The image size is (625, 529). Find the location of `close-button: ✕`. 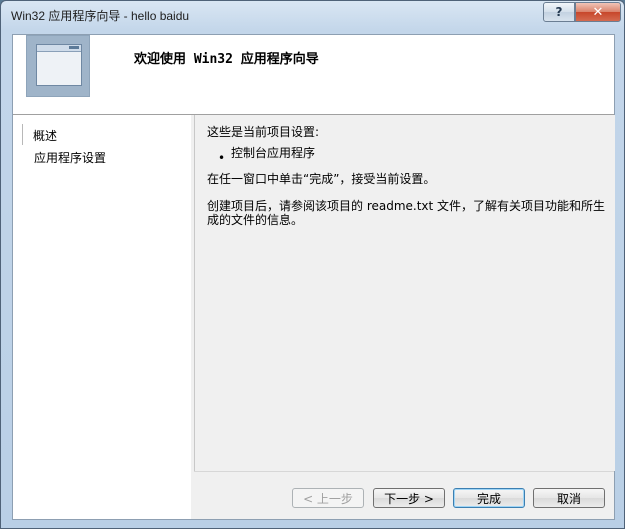

close-button: ✕ is located at coordinates (598, 12).